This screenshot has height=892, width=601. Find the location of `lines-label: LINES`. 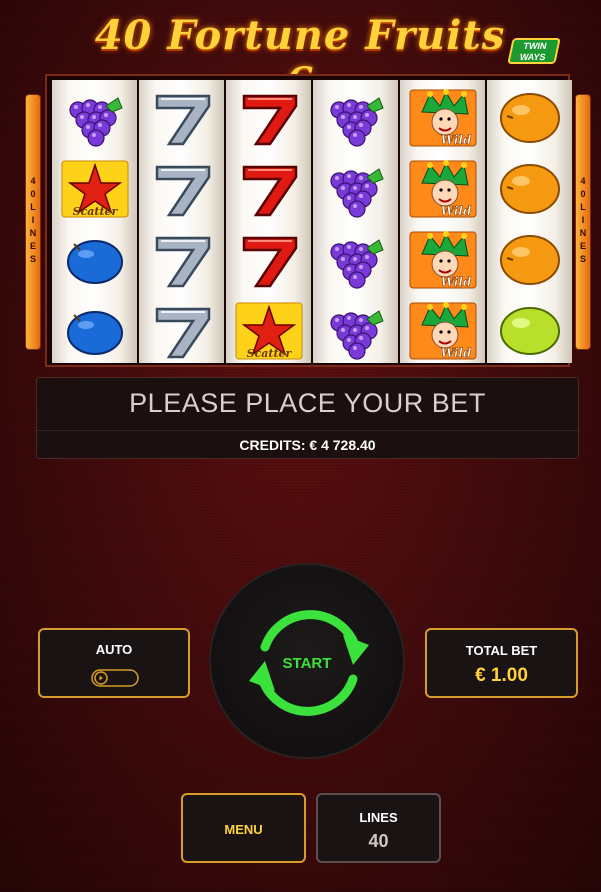

lines-label: LINES is located at coordinates (378, 817).